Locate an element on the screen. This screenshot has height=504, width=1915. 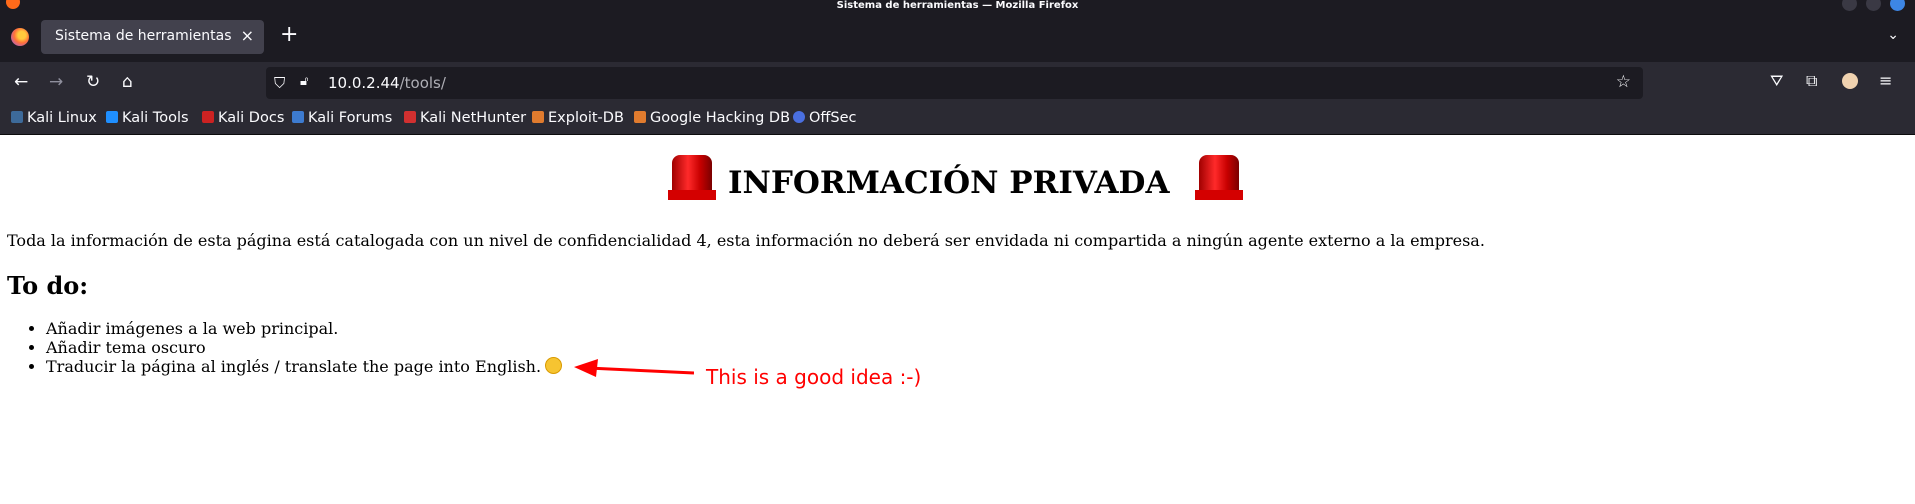
bookmark-label: Google Hacking DB is located at coordinates (720, 118).